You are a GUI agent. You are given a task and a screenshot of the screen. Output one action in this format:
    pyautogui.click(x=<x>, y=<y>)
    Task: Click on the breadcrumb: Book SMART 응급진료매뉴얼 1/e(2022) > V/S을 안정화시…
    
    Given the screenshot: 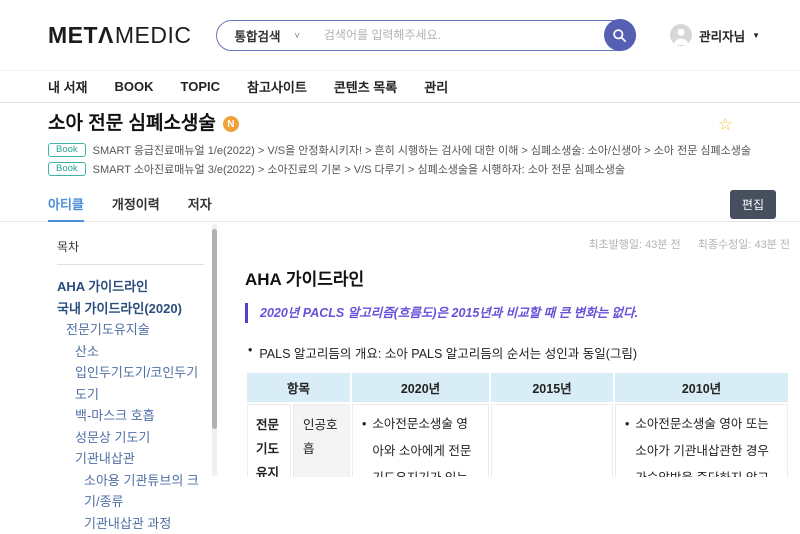 What is the action you would take?
    pyautogui.click(x=400, y=150)
    